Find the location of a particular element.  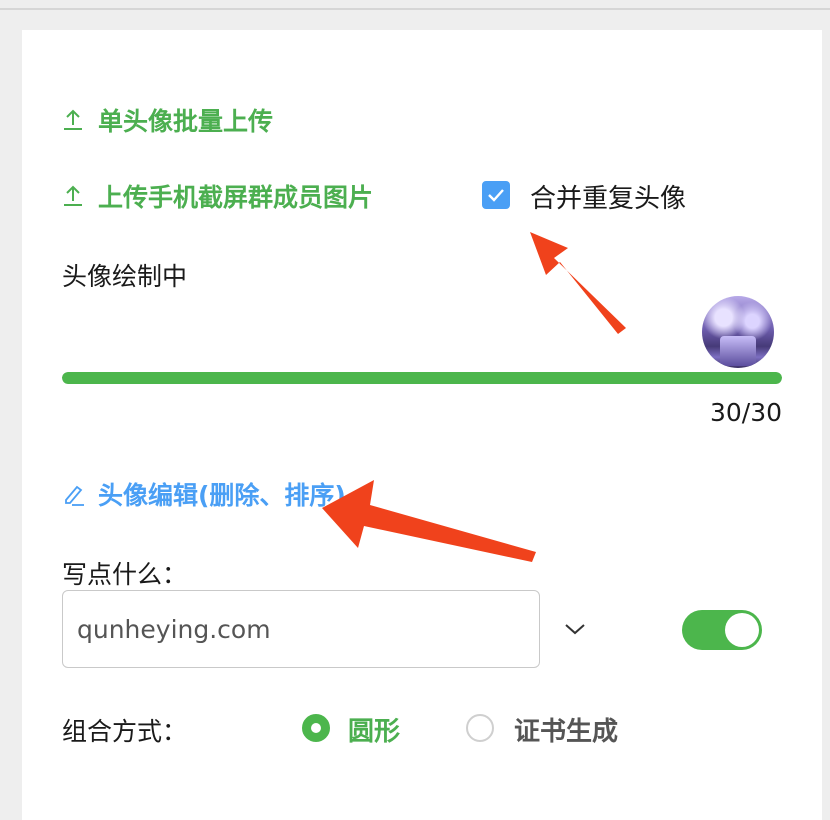

single-upload-link: 单头像批量上传 is located at coordinates (167, 120).